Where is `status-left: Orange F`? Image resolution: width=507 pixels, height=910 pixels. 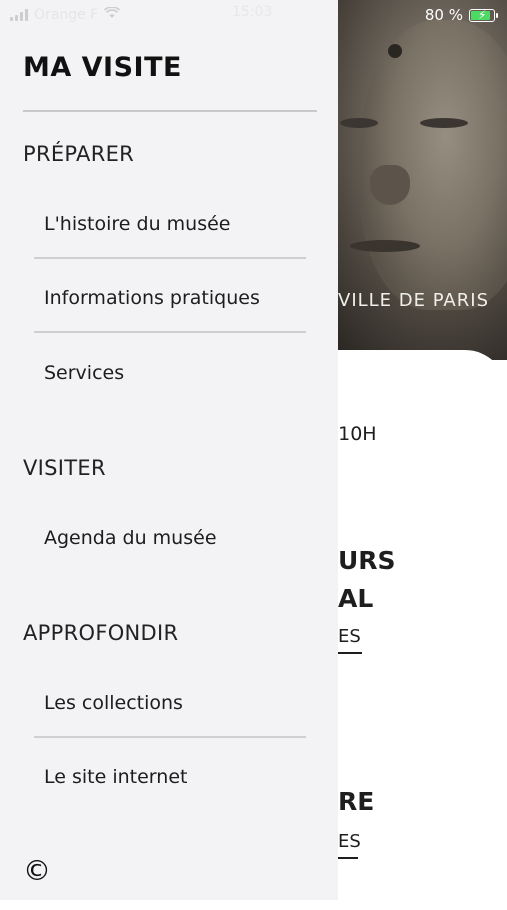
status-left: Orange F is located at coordinates (65, 15).